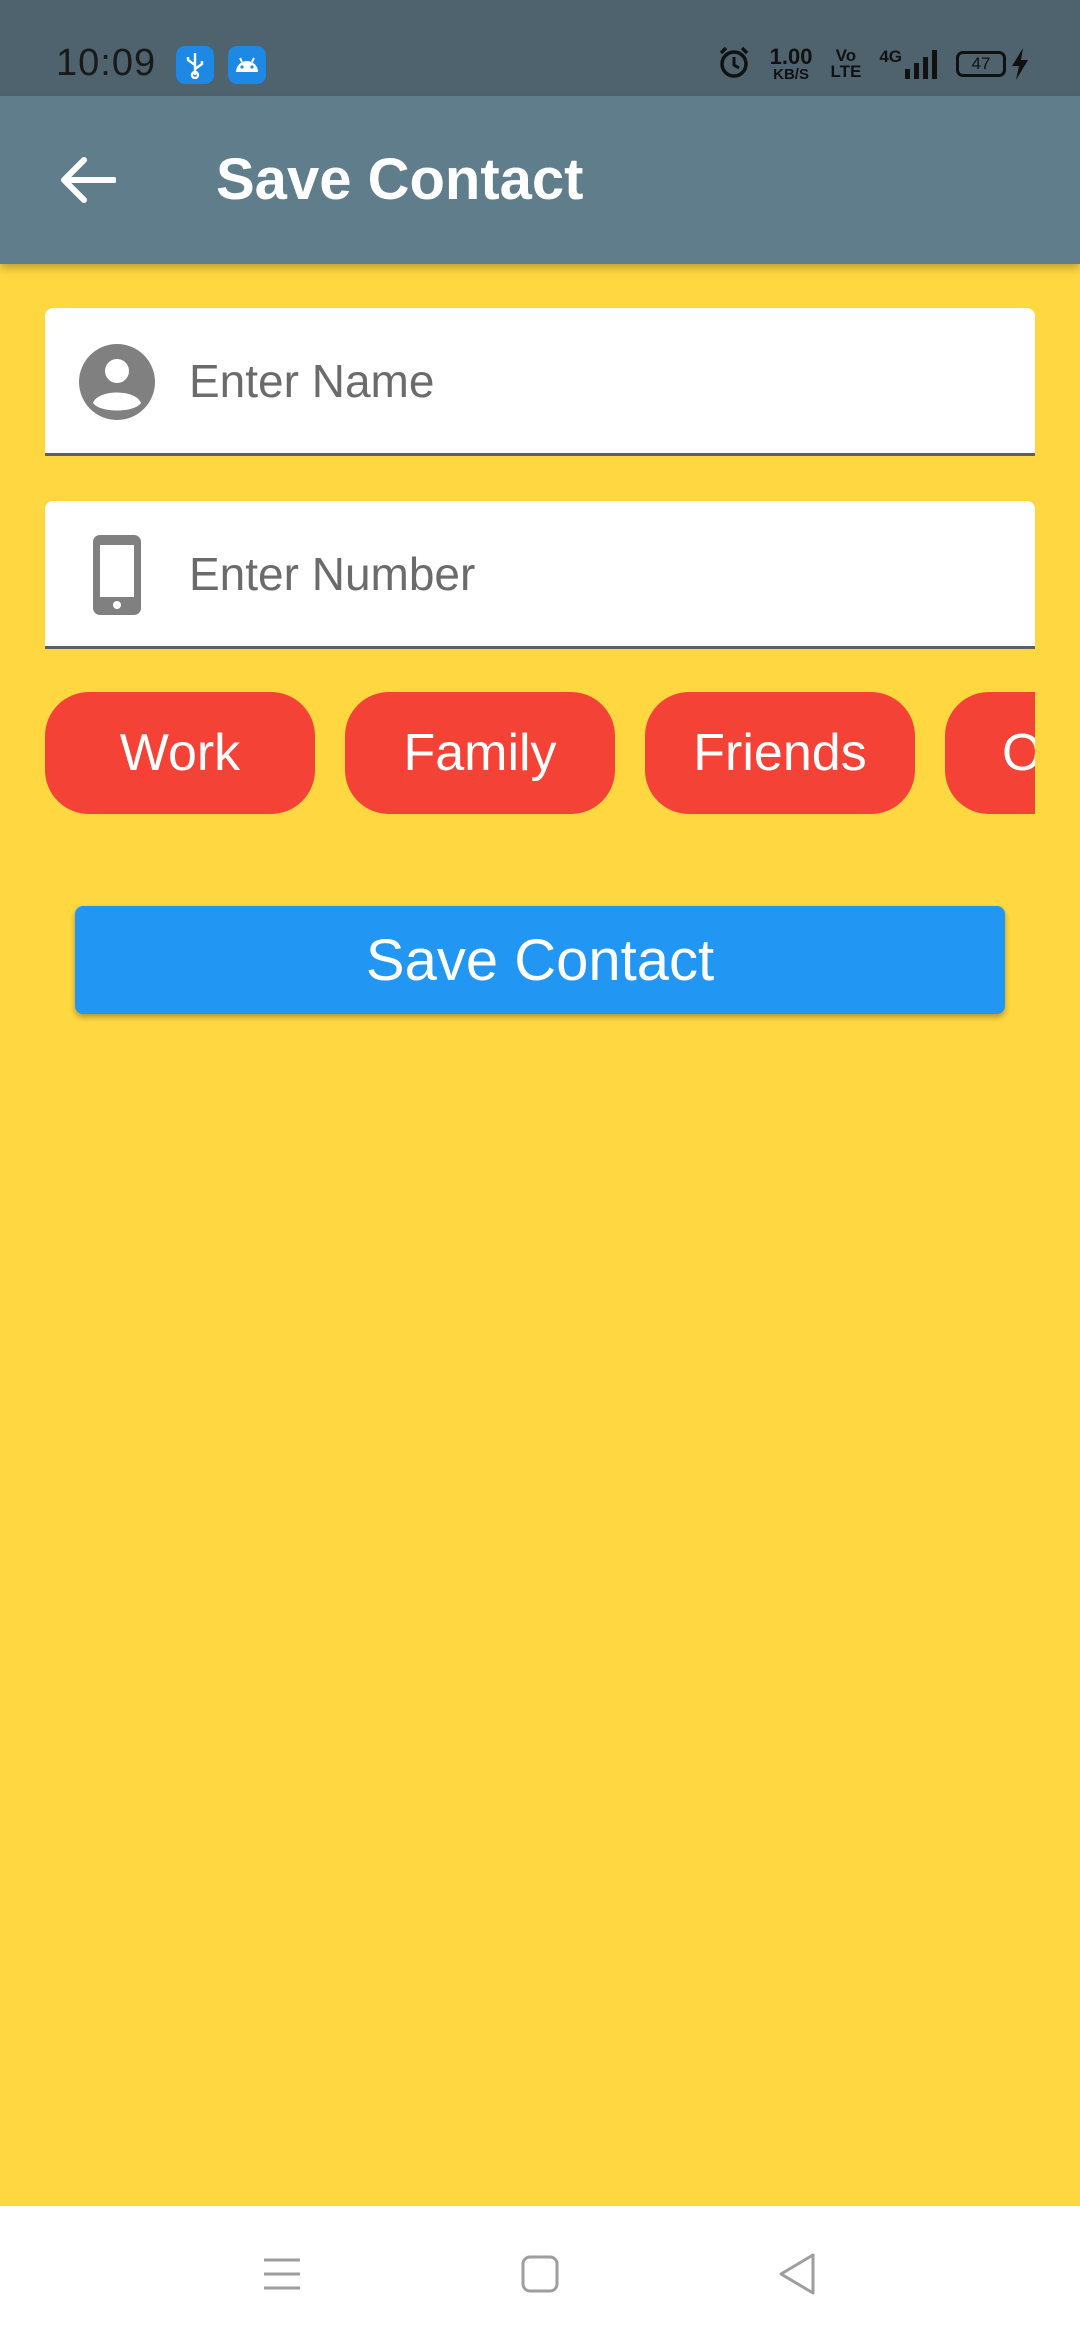 This screenshot has height=2340, width=1080. What do you see at coordinates (873, 64) in the screenshot?
I see `status-indicators: 1.00 KB/S Vo LTE 4G 47` at bounding box center [873, 64].